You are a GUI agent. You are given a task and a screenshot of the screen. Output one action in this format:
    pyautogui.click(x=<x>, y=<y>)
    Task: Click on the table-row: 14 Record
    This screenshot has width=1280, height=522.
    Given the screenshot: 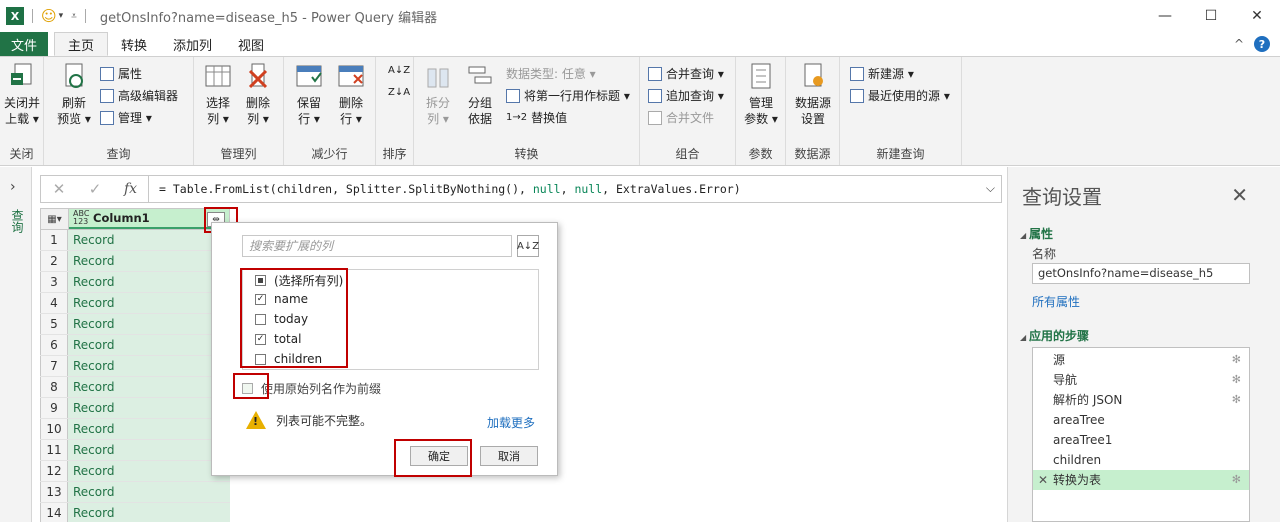 What is the action you would take?
    pyautogui.click(x=135, y=512)
    